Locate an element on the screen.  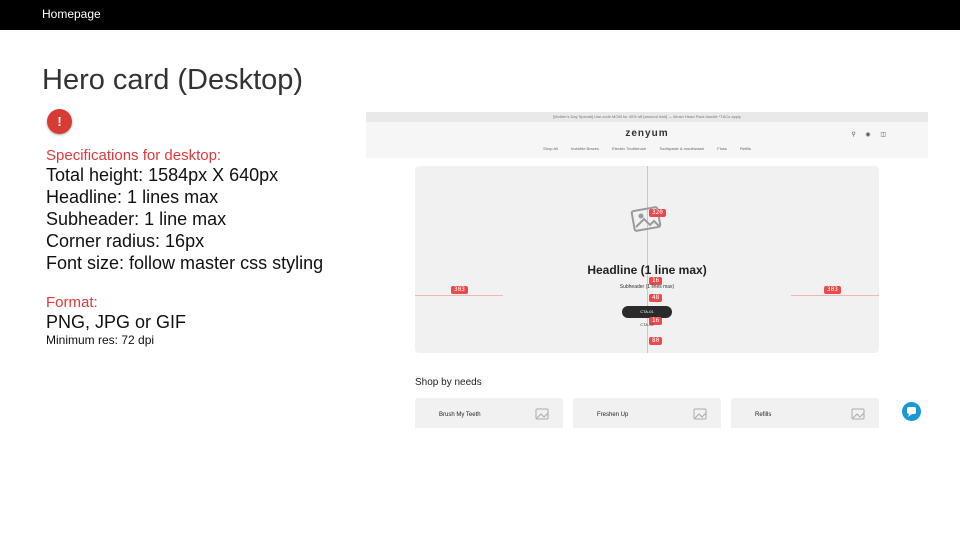
right-guide is located at coordinates (835, 295).